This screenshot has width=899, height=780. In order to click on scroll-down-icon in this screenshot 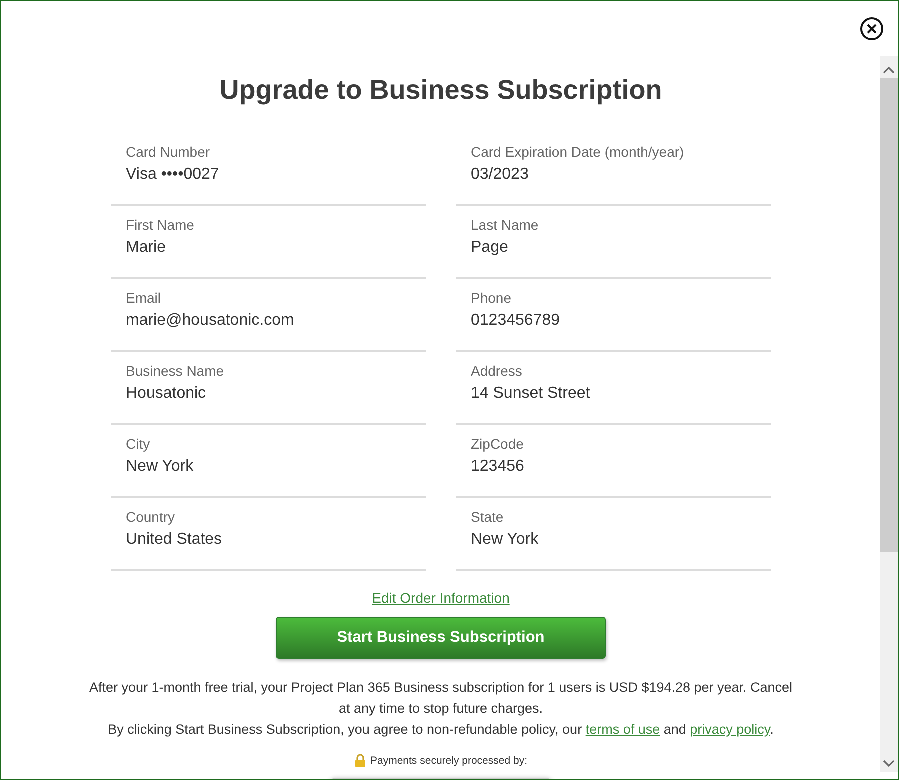, I will do `click(889, 764)`.